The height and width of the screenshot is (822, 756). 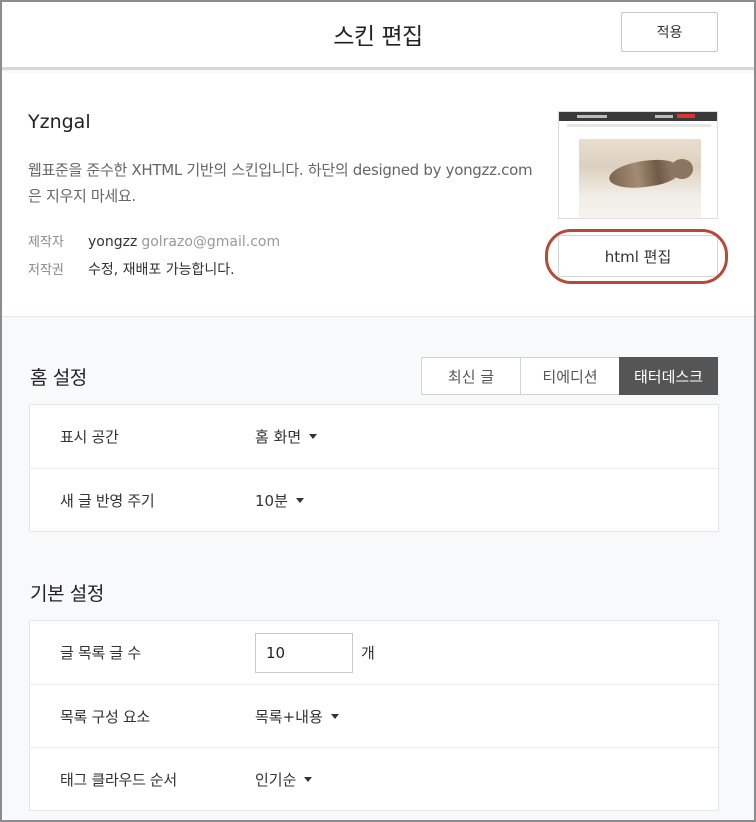 I want to click on refresh-cycle-row: 새 글 반영 주기 10분, so click(x=374, y=499).